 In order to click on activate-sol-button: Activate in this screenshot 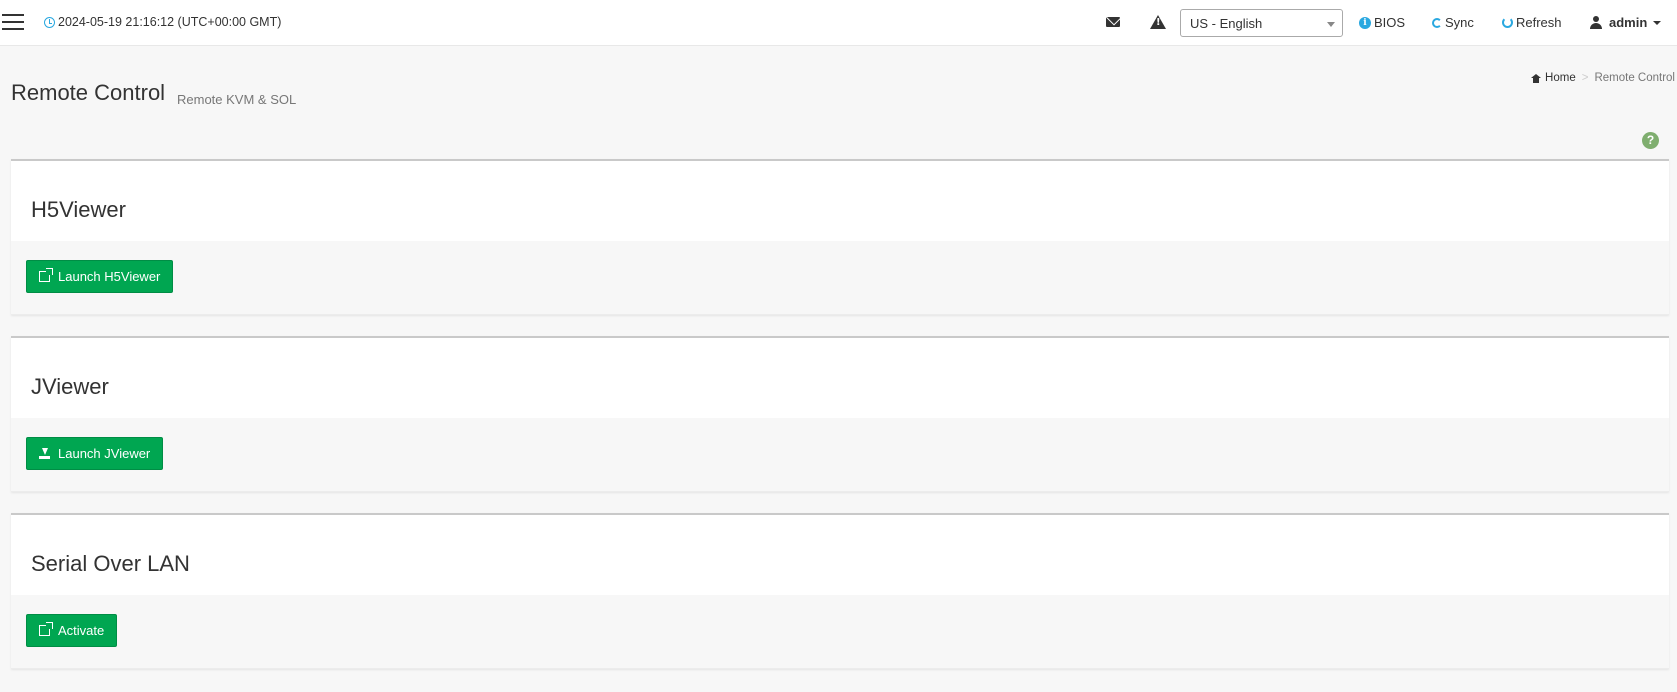, I will do `click(72, 630)`.